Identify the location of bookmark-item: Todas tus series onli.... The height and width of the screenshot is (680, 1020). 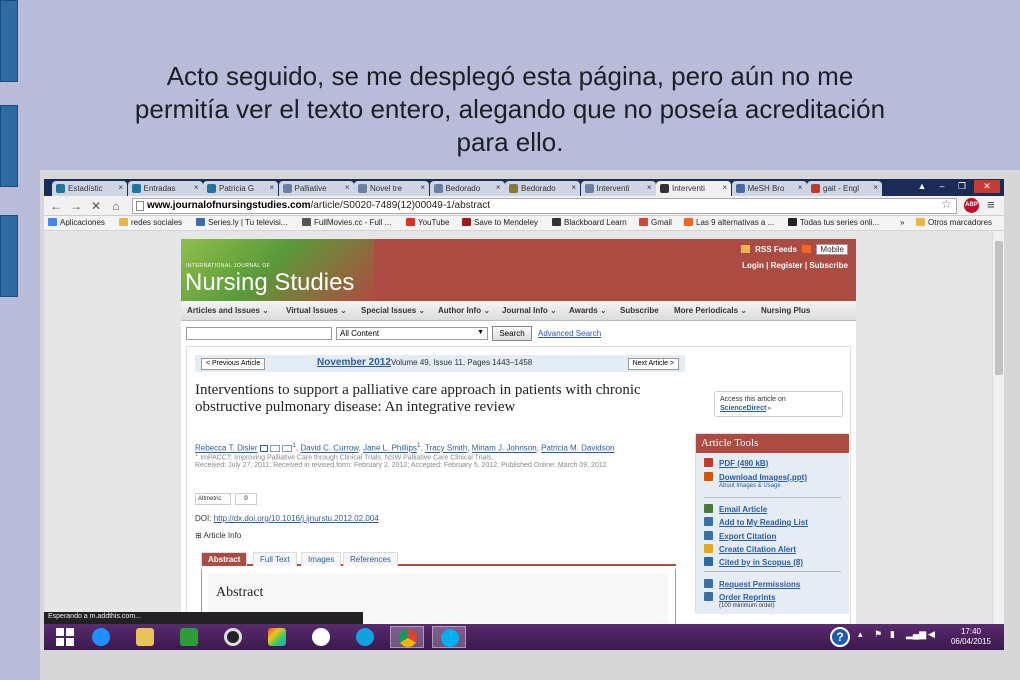
(833, 222).